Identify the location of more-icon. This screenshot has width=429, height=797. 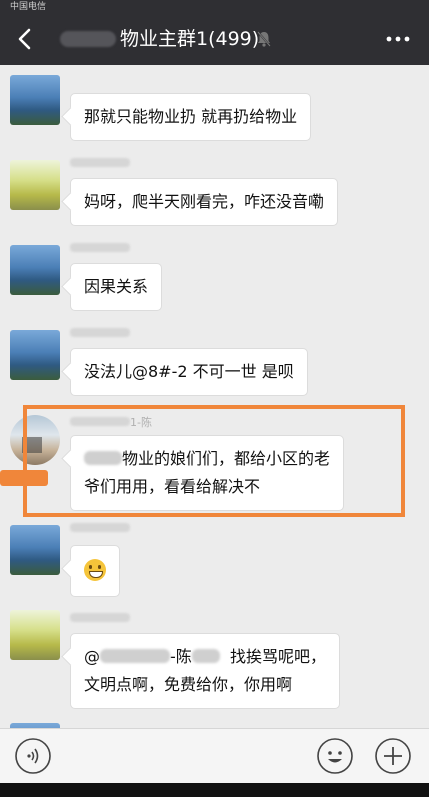
(398, 39).